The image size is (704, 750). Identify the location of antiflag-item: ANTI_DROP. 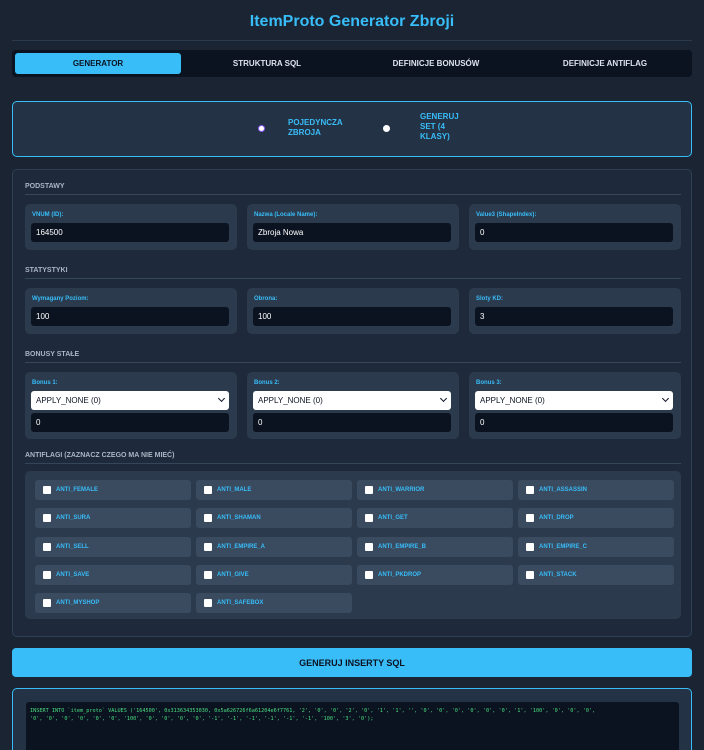
(596, 518).